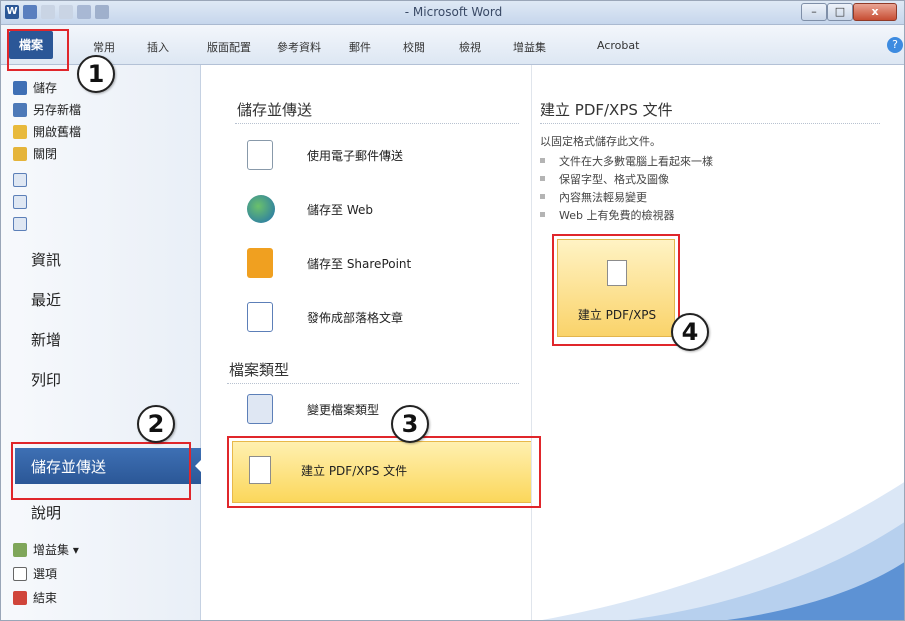  I want to click on nav-options: 選項, so click(35, 575).